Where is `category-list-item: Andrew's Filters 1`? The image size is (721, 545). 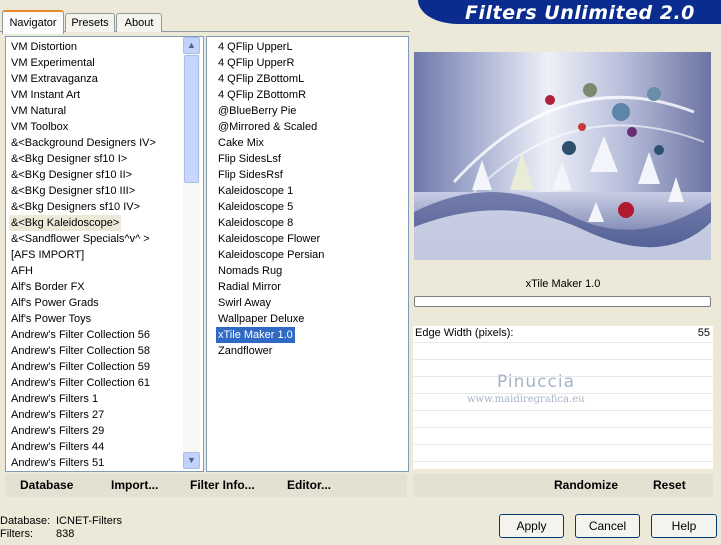
category-list-item: Andrew's Filters 1 is located at coordinates (54, 399).